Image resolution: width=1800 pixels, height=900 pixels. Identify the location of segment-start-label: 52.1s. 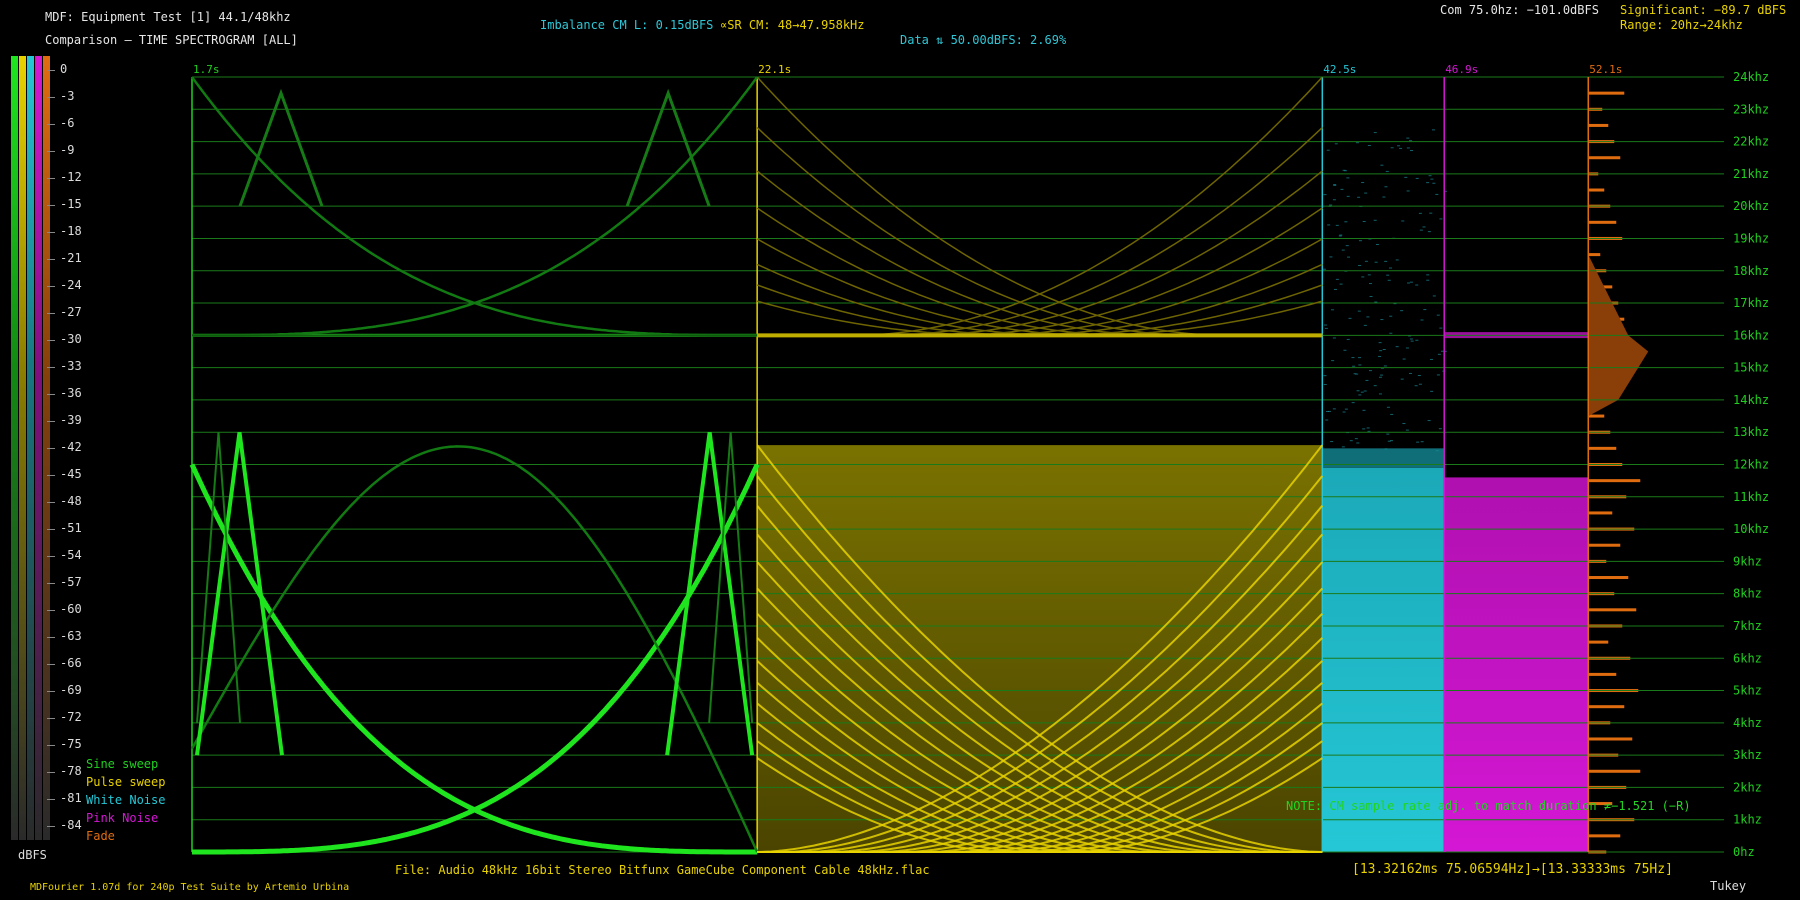
(1605, 69).